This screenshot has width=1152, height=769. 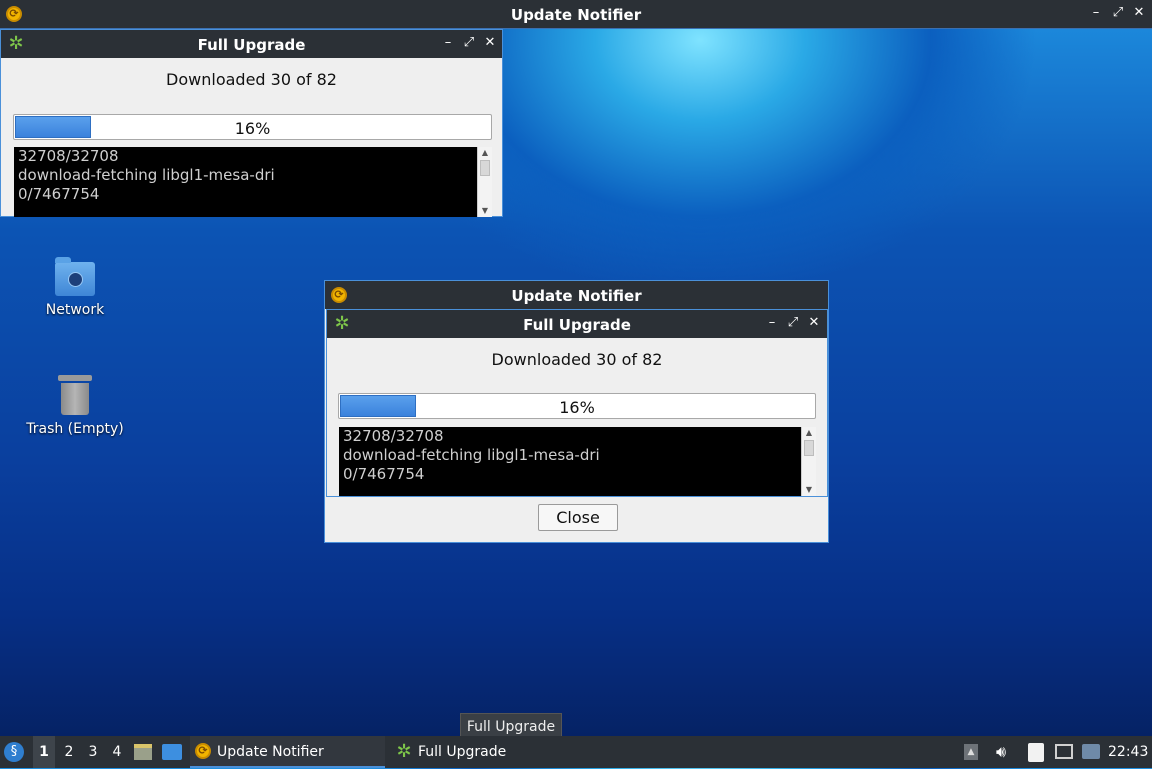 I want to click on network-folder-icon, so click(x=75, y=276).